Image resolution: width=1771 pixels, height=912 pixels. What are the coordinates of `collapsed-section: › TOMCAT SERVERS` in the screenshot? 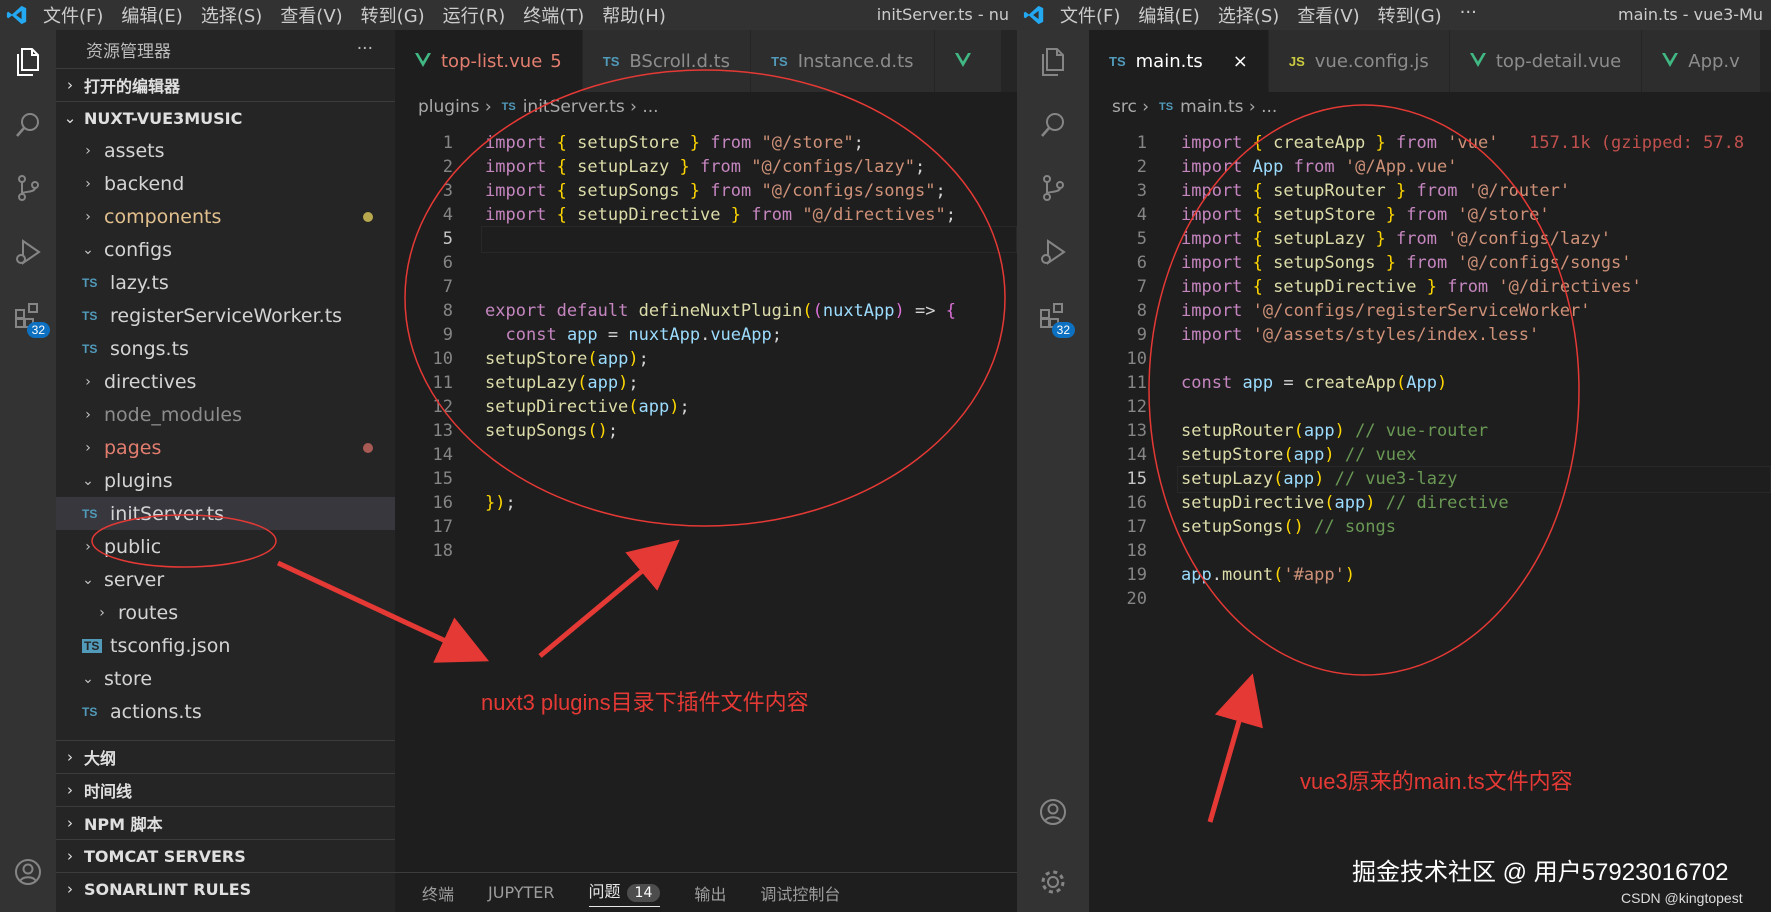 It's located at (225, 855).